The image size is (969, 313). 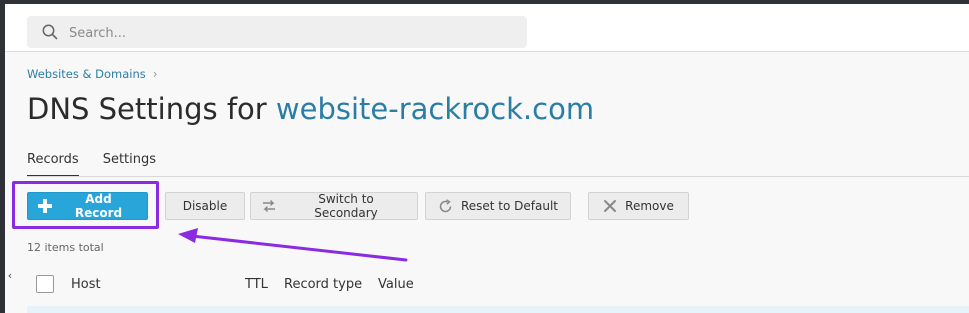 What do you see at coordinates (269, 206) in the screenshot?
I see `switch-icon` at bounding box center [269, 206].